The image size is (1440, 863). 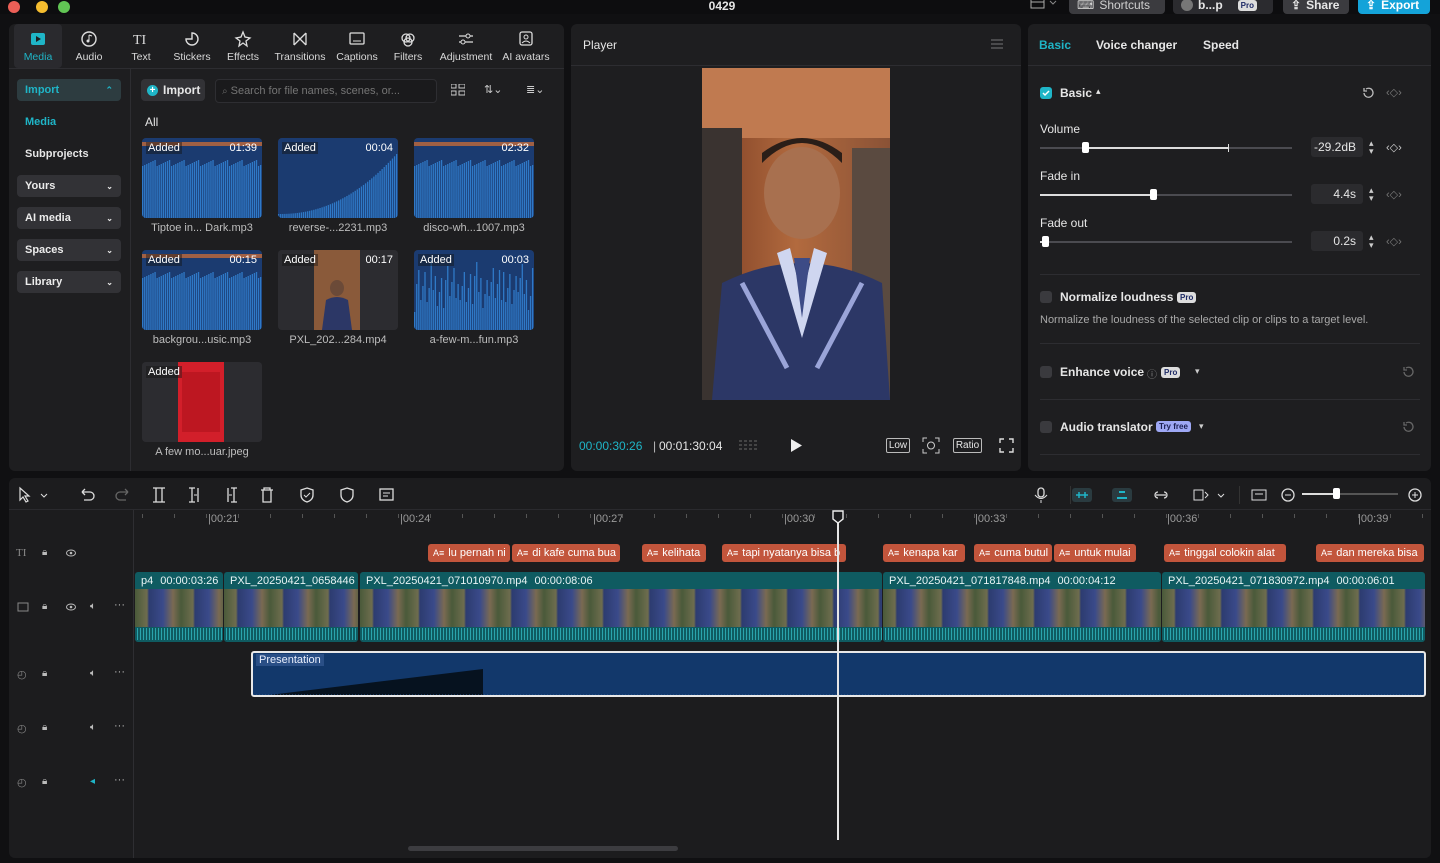 I want to click on filter-icon: ≣⌄, so click(x=539, y=90).